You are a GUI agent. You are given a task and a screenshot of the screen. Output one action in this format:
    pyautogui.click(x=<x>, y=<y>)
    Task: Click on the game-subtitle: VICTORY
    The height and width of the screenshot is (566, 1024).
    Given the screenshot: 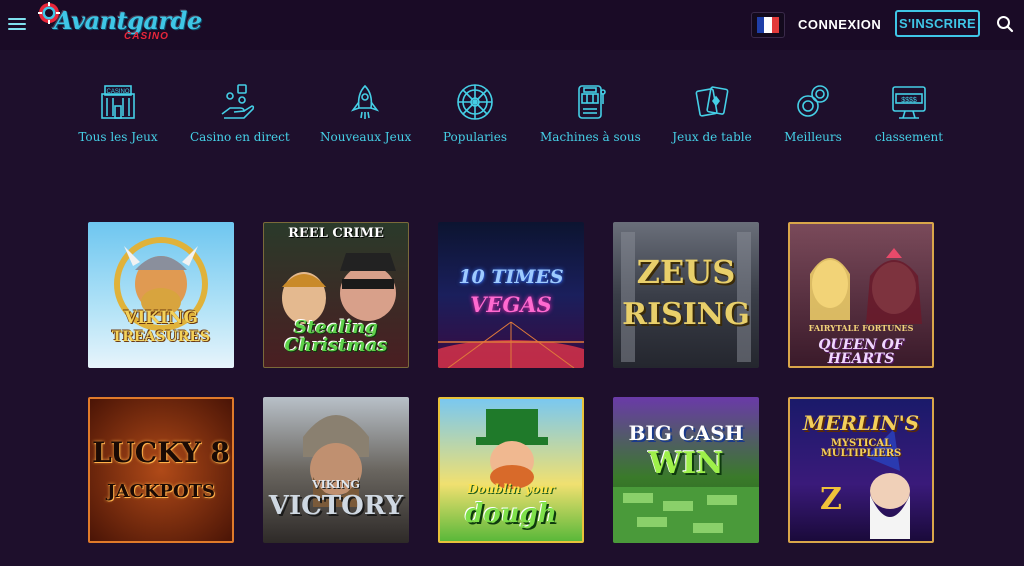 What is the action you would take?
    pyautogui.click(x=336, y=506)
    